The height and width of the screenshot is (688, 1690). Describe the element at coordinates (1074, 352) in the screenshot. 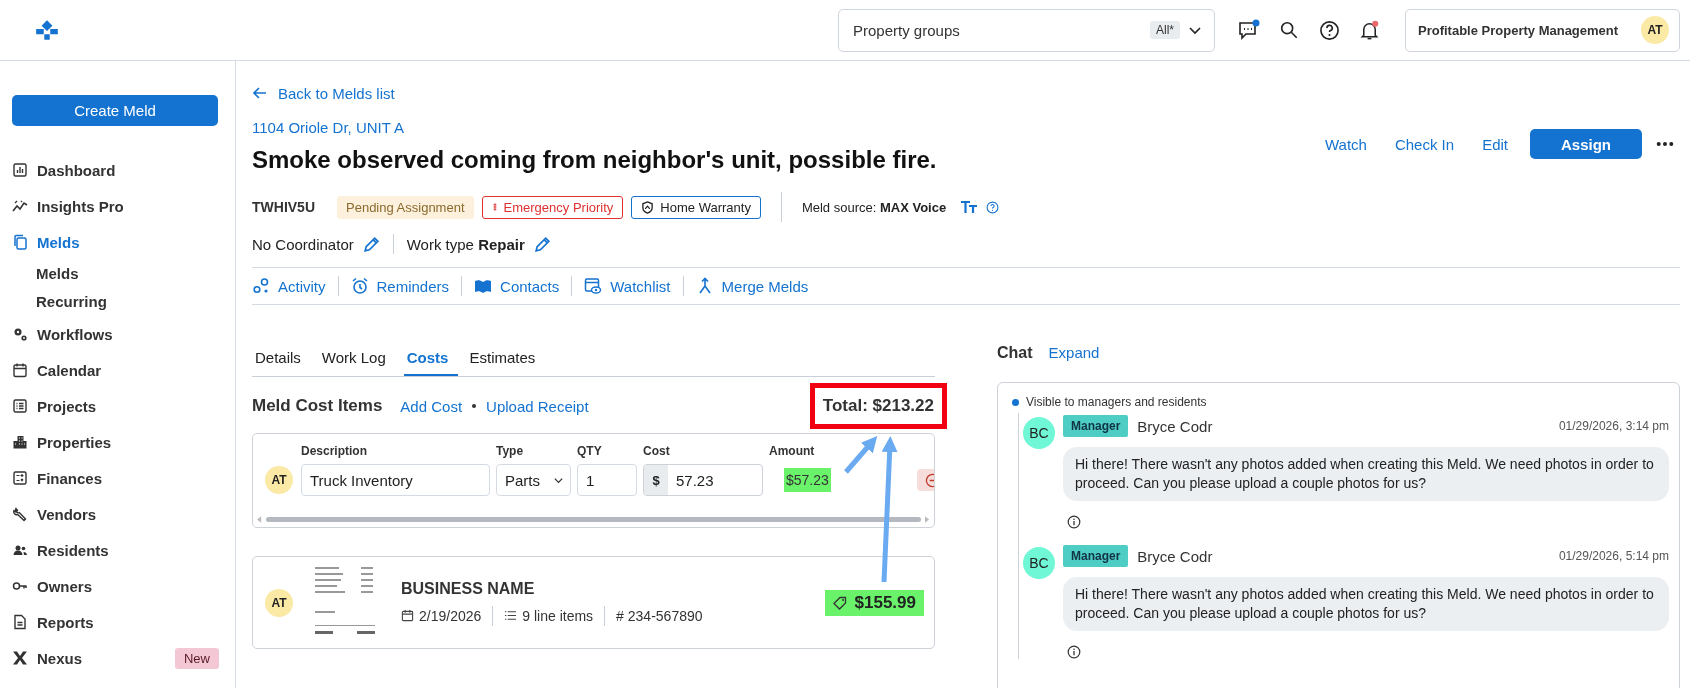

I see `expand-link: Expand` at that location.